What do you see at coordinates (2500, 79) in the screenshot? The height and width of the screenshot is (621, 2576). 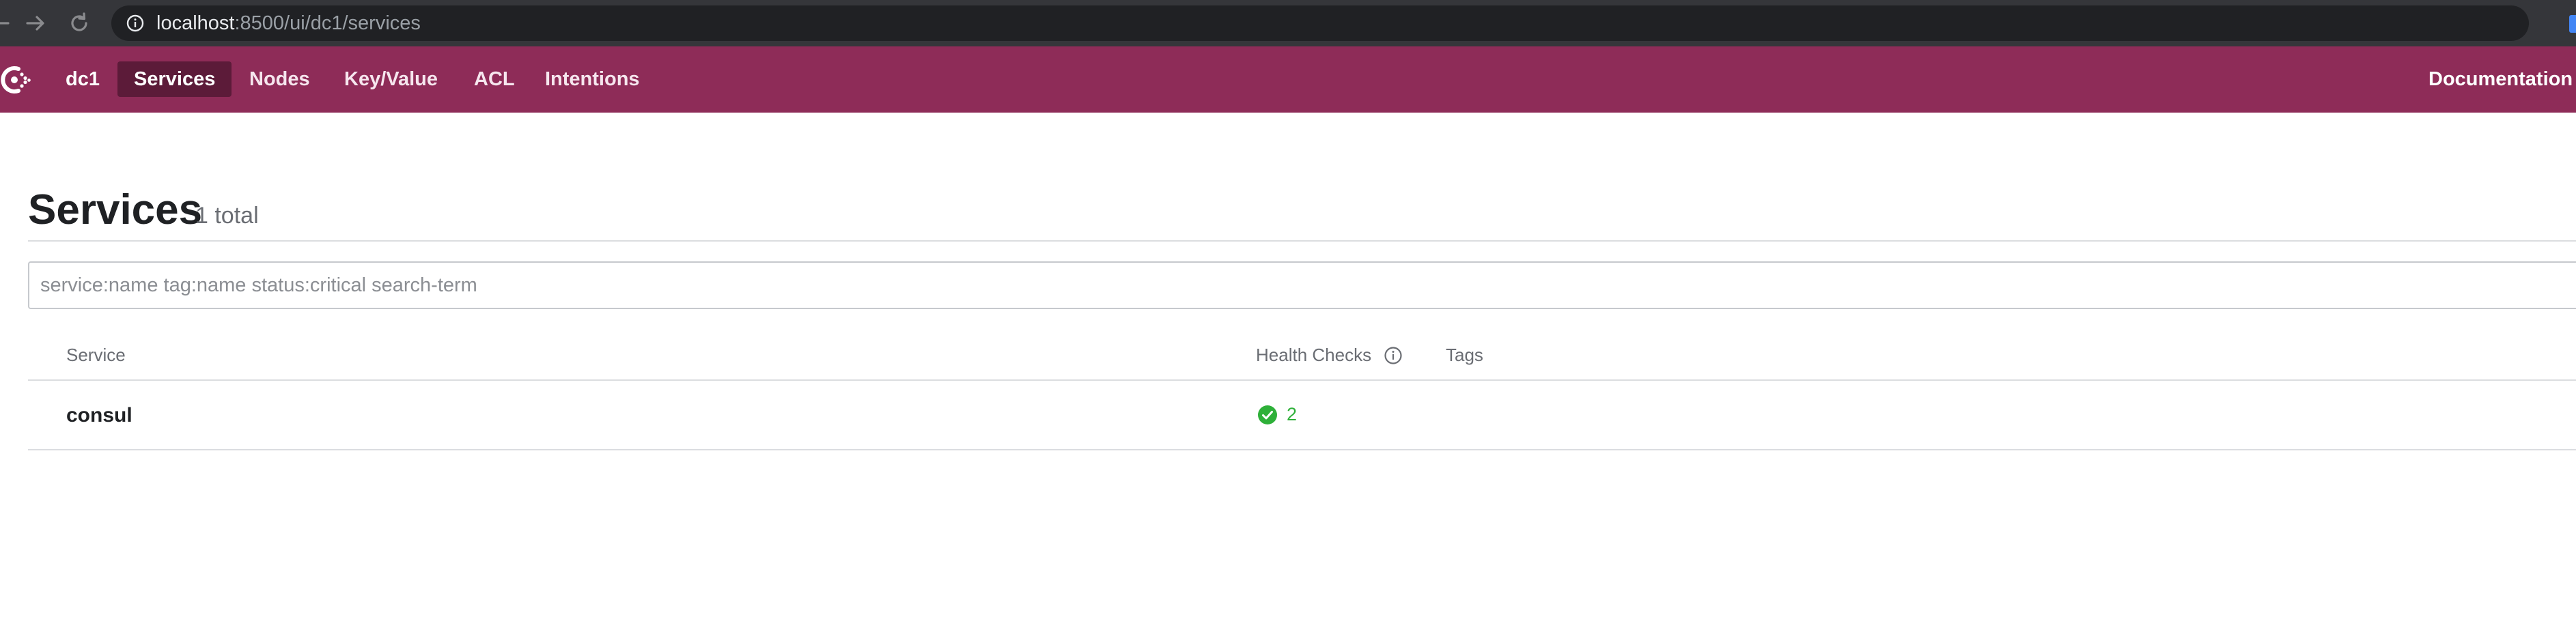 I see `documentation-link: Documentation` at bounding box center [2500, 79].